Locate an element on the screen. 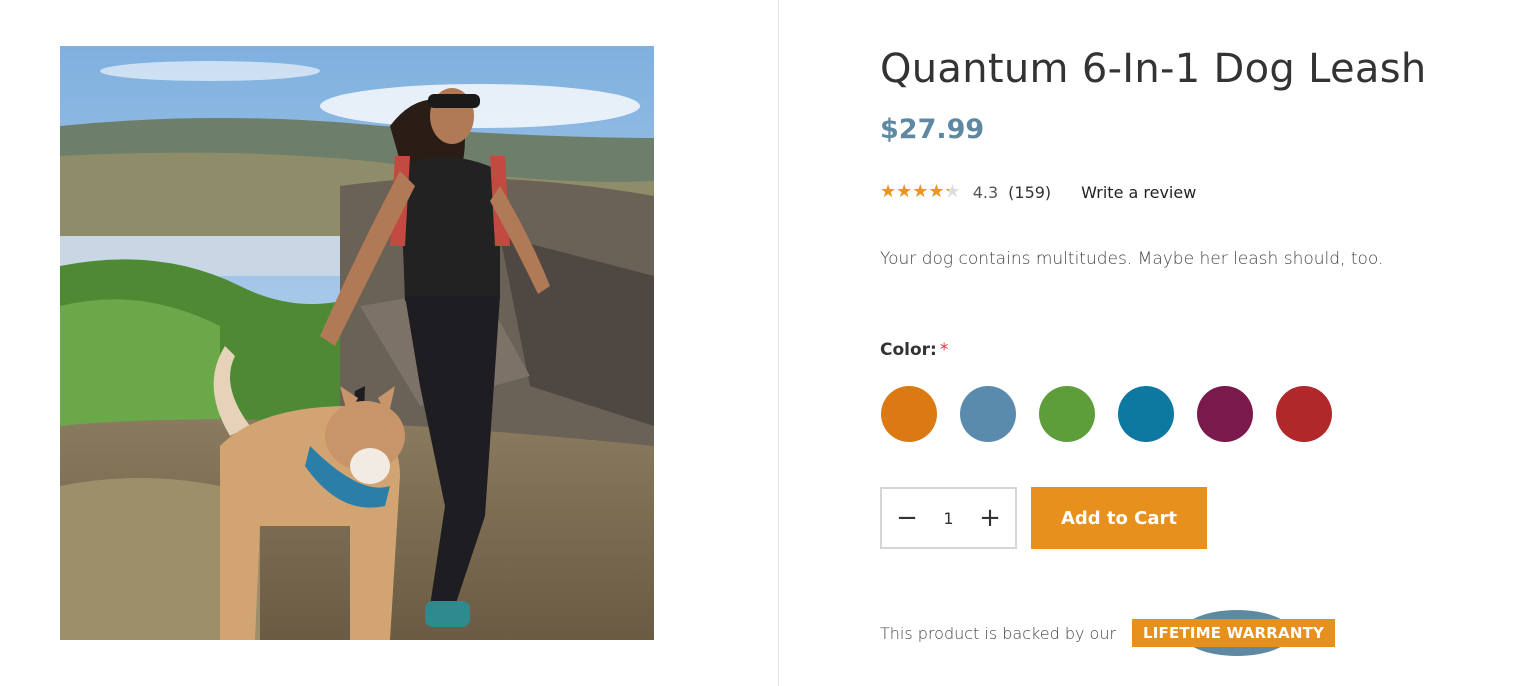  color-label-text: Color: is located at coordinates (908, 350).